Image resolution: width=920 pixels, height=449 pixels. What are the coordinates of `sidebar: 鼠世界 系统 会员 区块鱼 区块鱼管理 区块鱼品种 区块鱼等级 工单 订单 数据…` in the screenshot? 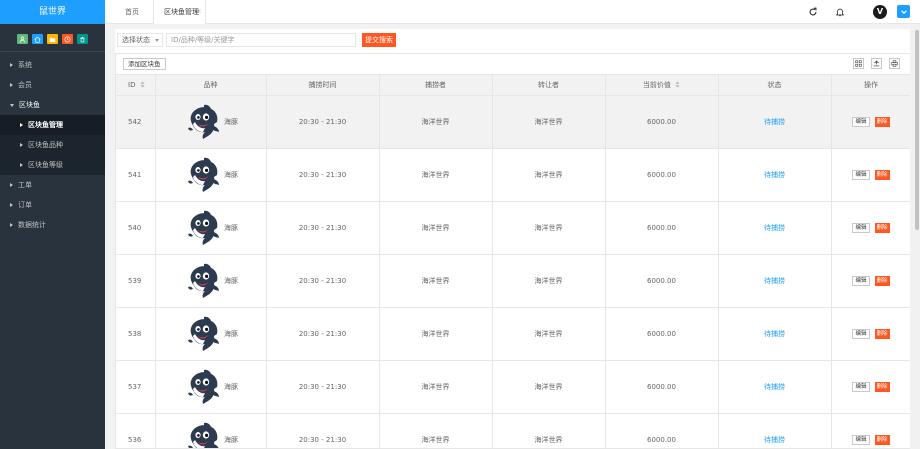 It's located at (52, 224).